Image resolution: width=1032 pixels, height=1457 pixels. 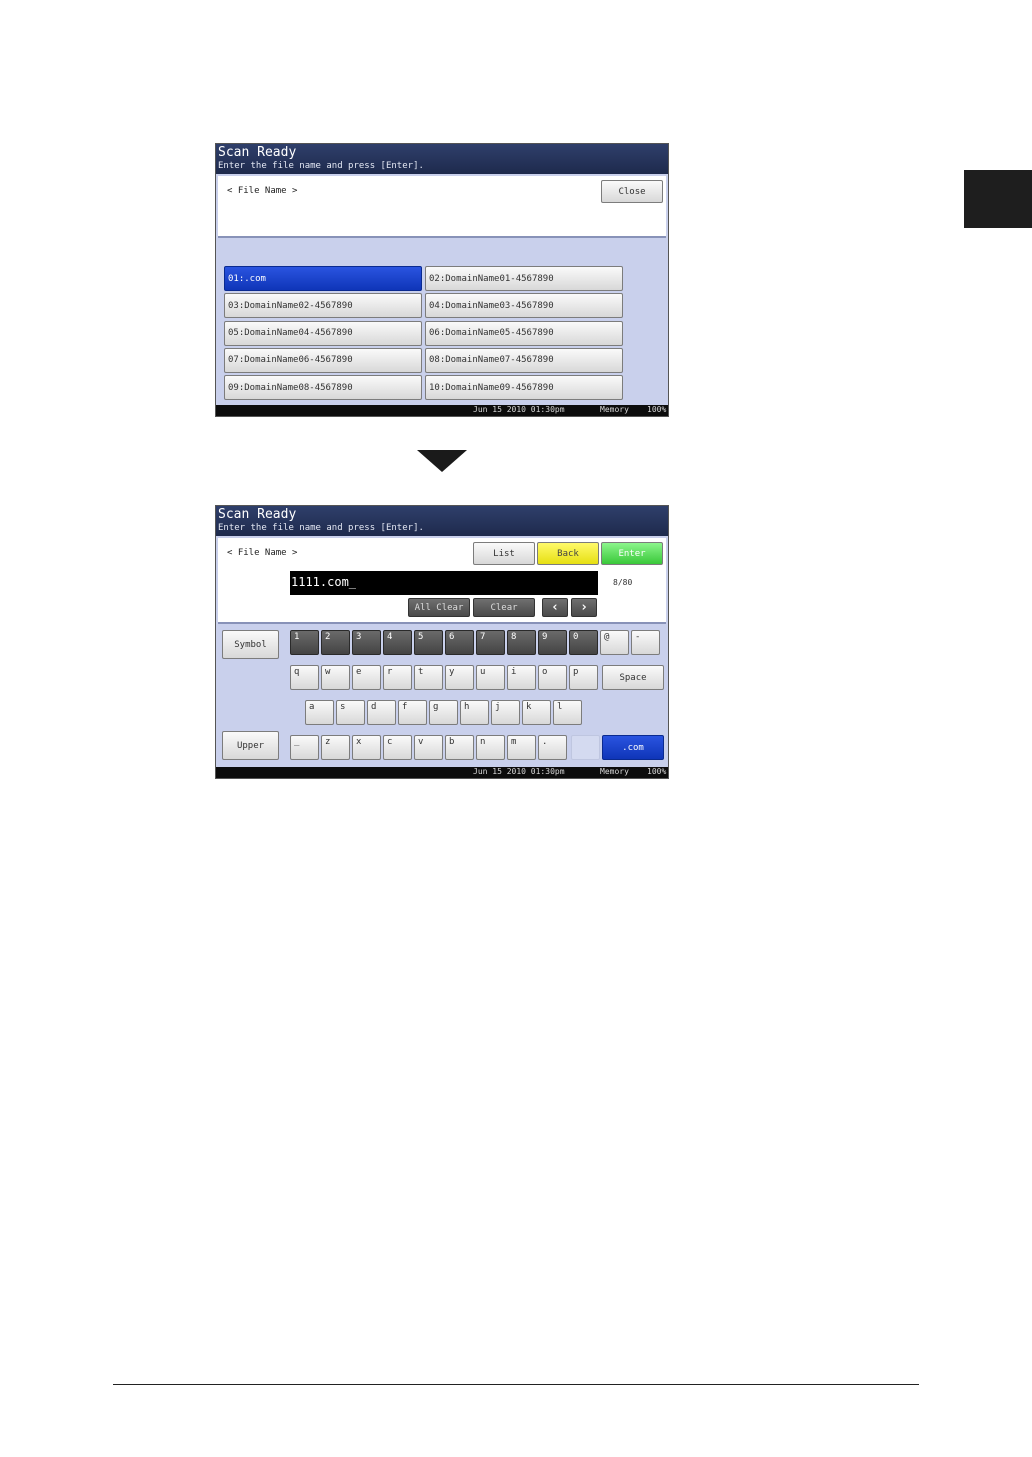 I want to click on key: w, so click(x=335, y=677).